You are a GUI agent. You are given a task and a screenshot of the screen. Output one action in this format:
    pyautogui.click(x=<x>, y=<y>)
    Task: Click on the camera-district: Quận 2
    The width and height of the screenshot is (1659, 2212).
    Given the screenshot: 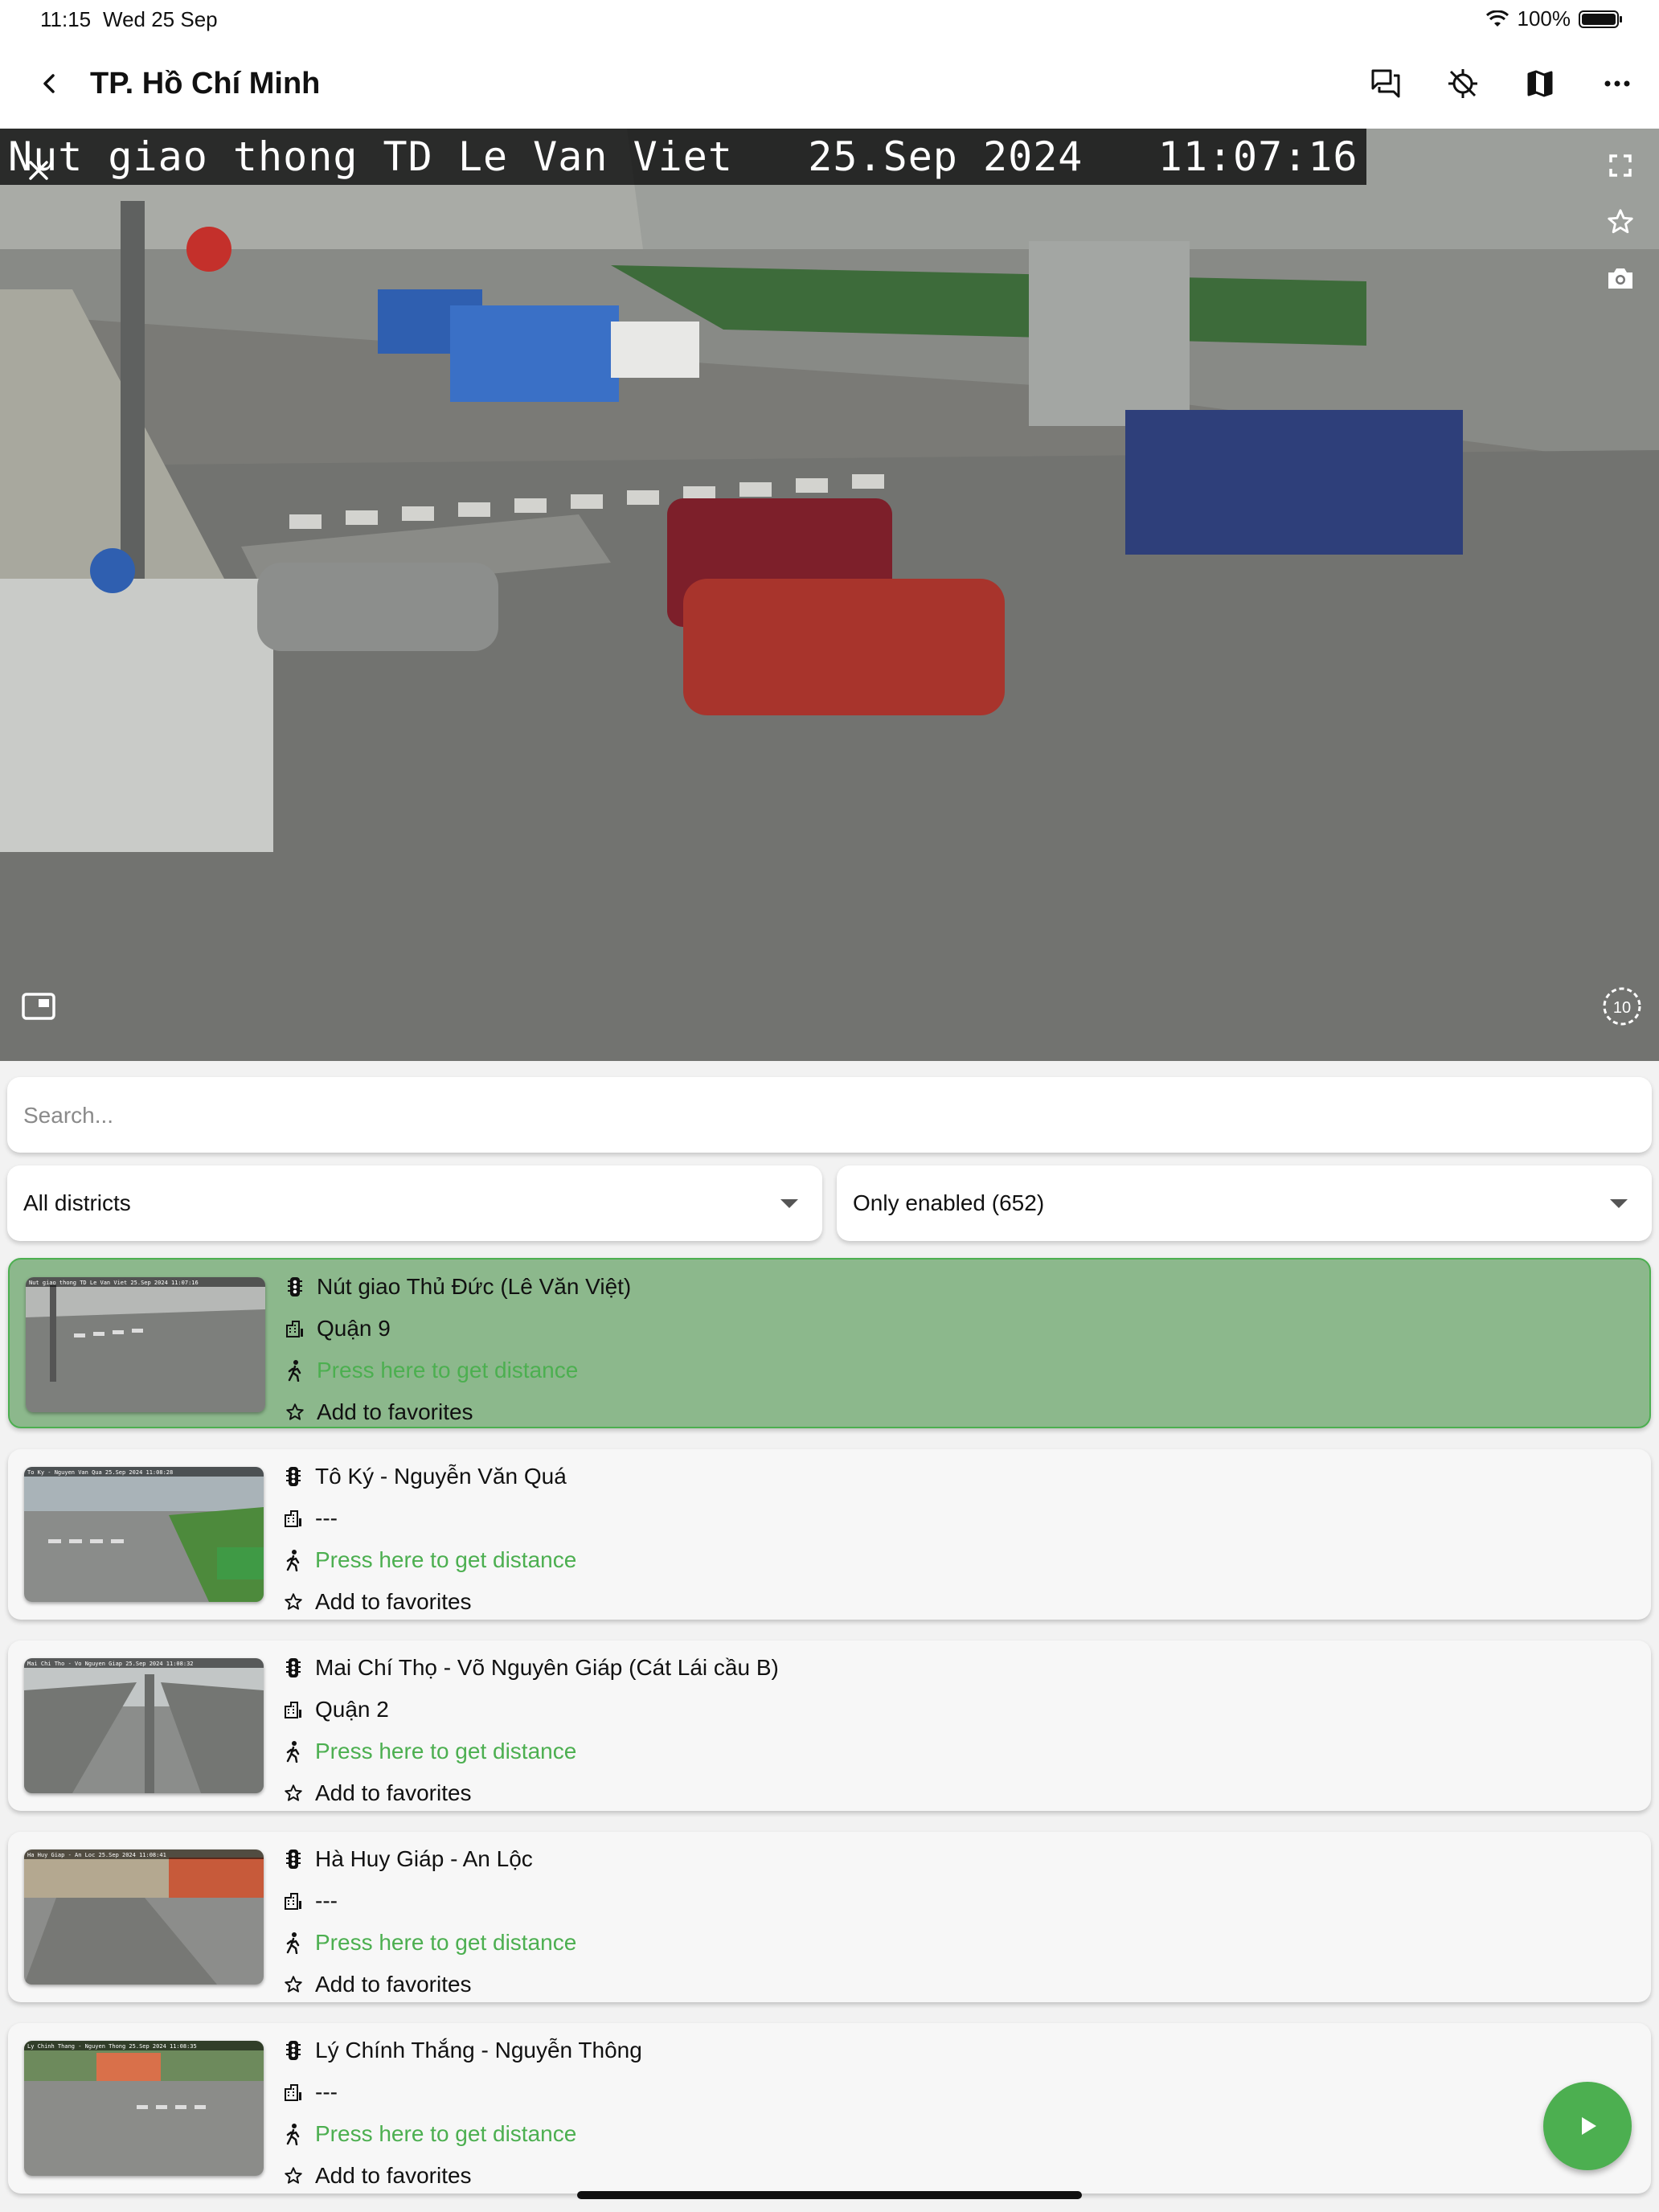 What is the action you would take?
    pyautogui.click(x=352, y=1709)
    